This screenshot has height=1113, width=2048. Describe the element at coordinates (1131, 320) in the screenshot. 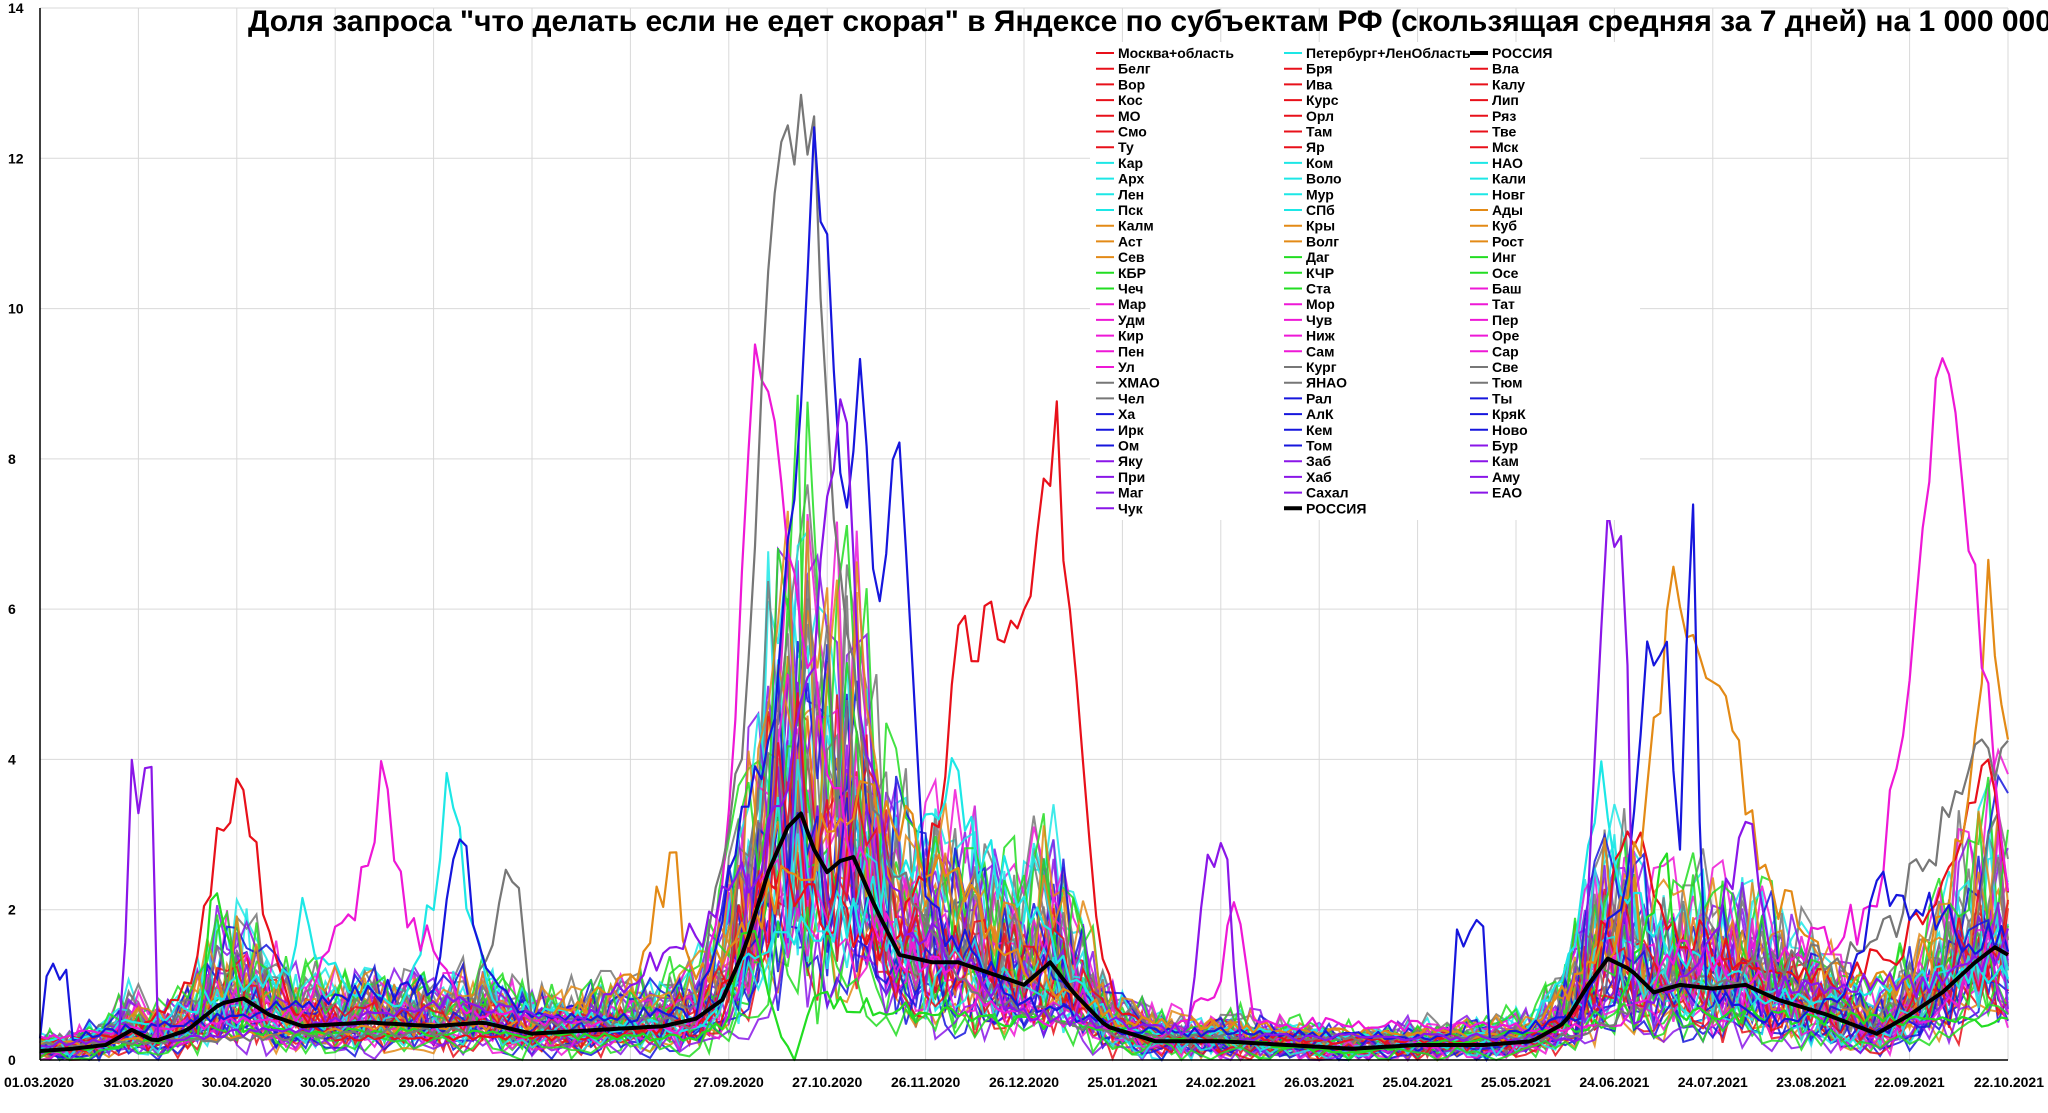

I see `legend-label: Удм` at that location.